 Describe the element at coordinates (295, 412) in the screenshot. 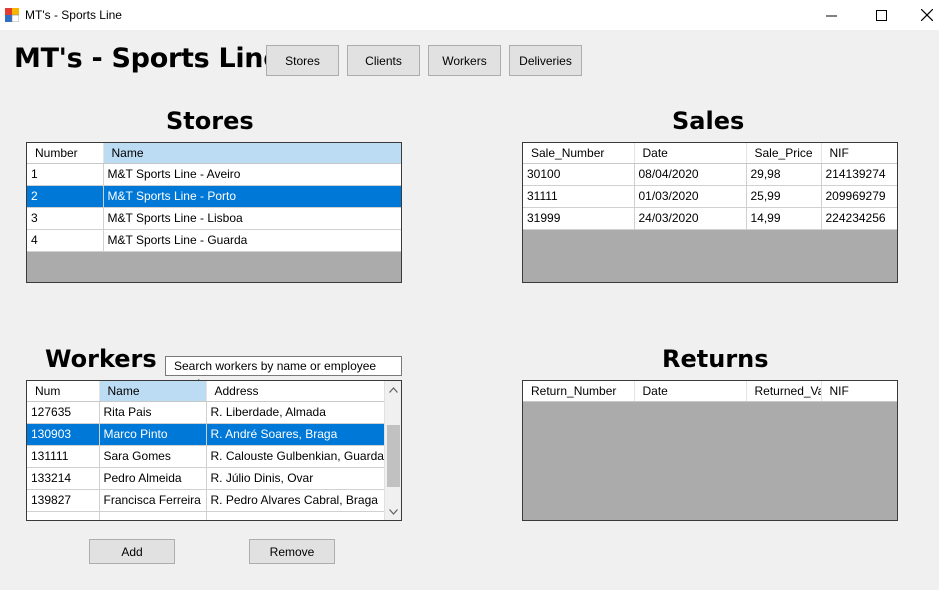

I see `worker-address-cell: R. Liberdade, Almada` at that location.